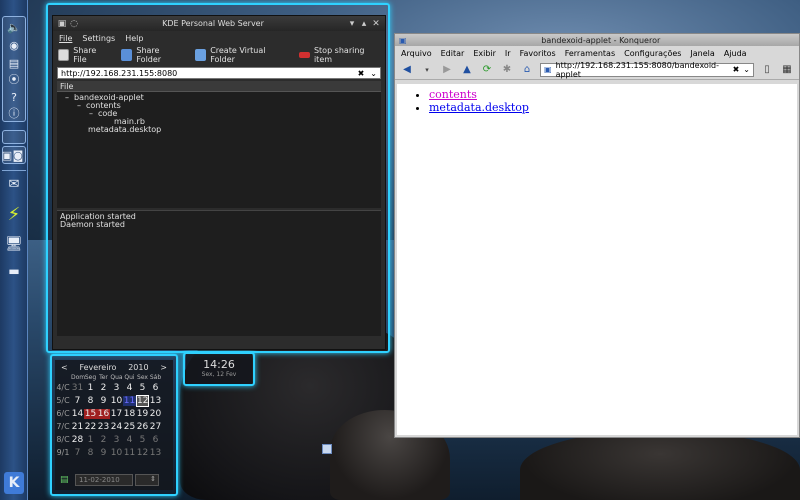 The height and width of the screenshot is (500, 800). I want to click on help-icon: ?, so click(14, 97).